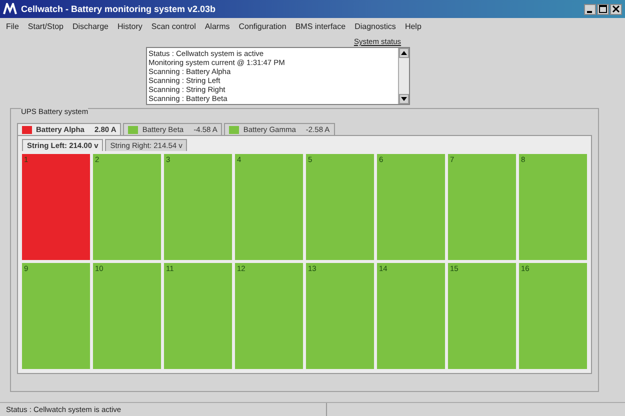 The width and height of the screenshot is (625, 416). Describe the element at coordinates (46, 26) in the screenshot. I see `menu-item: Start/Stop` at that location.